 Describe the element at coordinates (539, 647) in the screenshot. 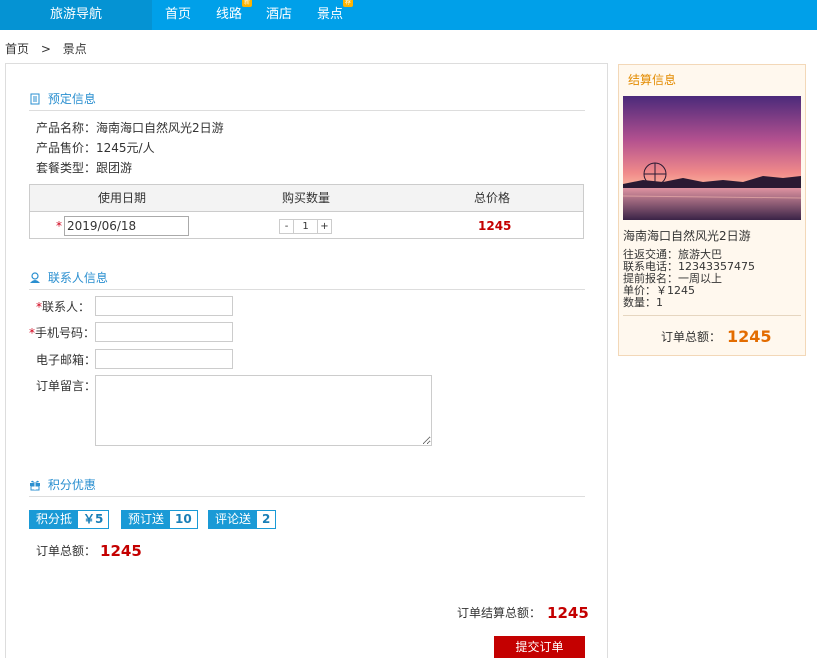

I see `submit-order-button: 提交订单` at that location.